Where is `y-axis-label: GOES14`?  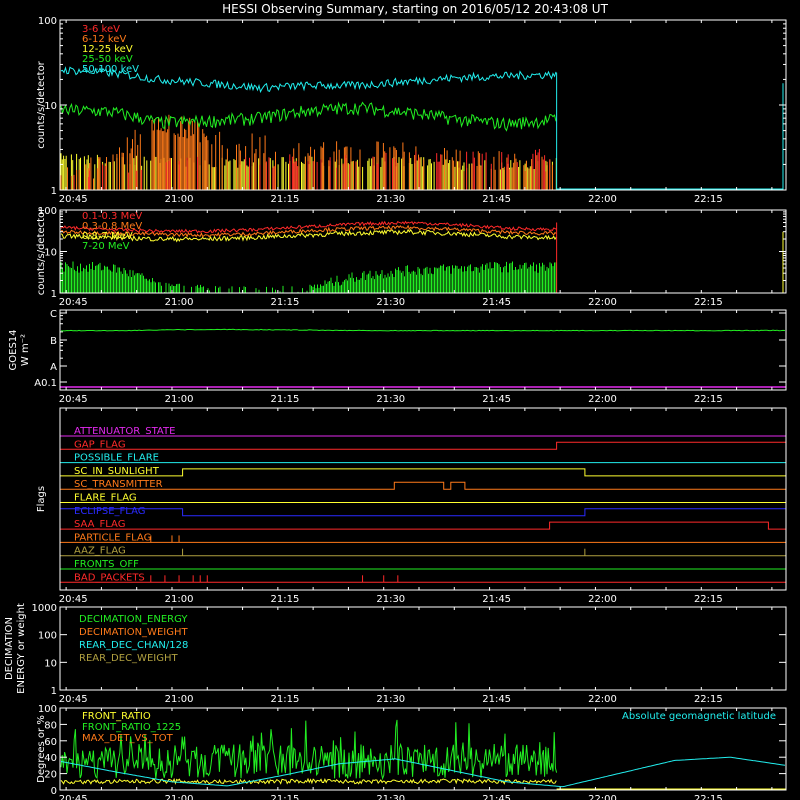 y-axis-label: GOES14 is located at coordinates (13, 349).